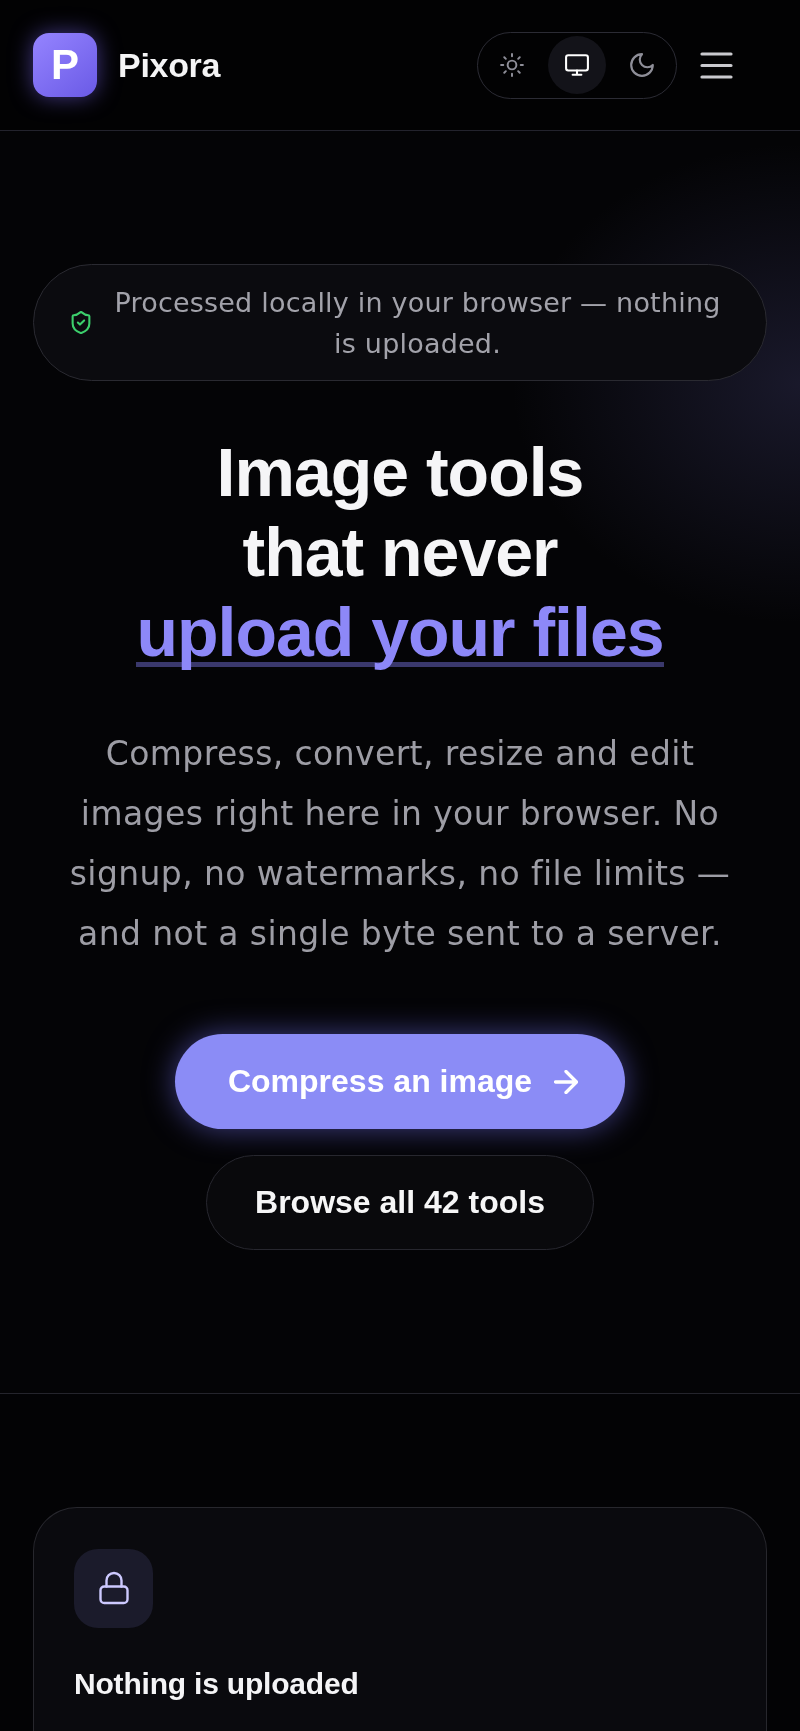 The height and width of the screenshot is (1731, 800). Describe the element at coordinates (400, 1081) in the screenshot. I see `compress-button: Compress an image` at that location.